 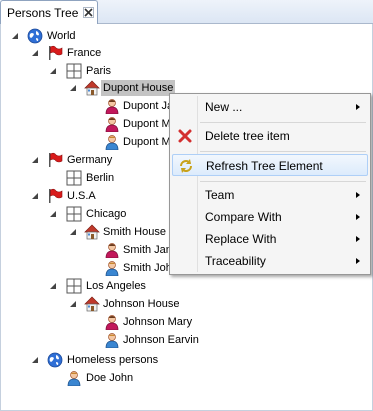 What do you see at coordinates (161, 340) in the screenshot?
I see `tree-node-label: Johnson Earvin` at bounding box center [161, 340].